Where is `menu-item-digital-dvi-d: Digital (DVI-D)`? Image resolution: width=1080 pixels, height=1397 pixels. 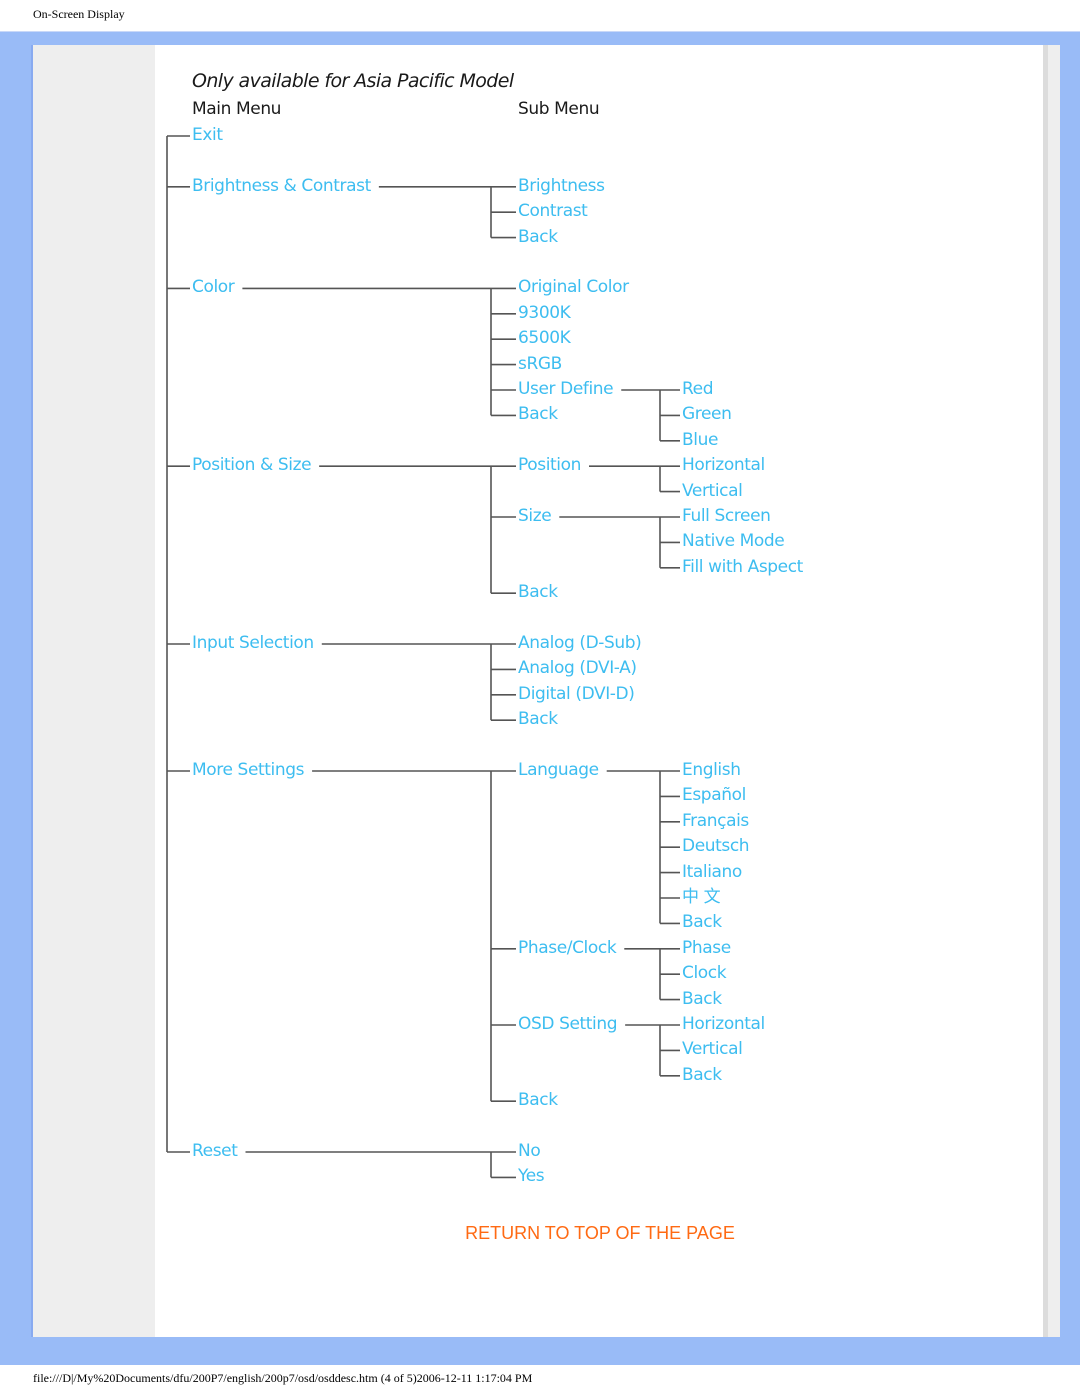 menu-item-digital-dvi-d: Digital (DVI-D) is located at coordinates (576, 694).